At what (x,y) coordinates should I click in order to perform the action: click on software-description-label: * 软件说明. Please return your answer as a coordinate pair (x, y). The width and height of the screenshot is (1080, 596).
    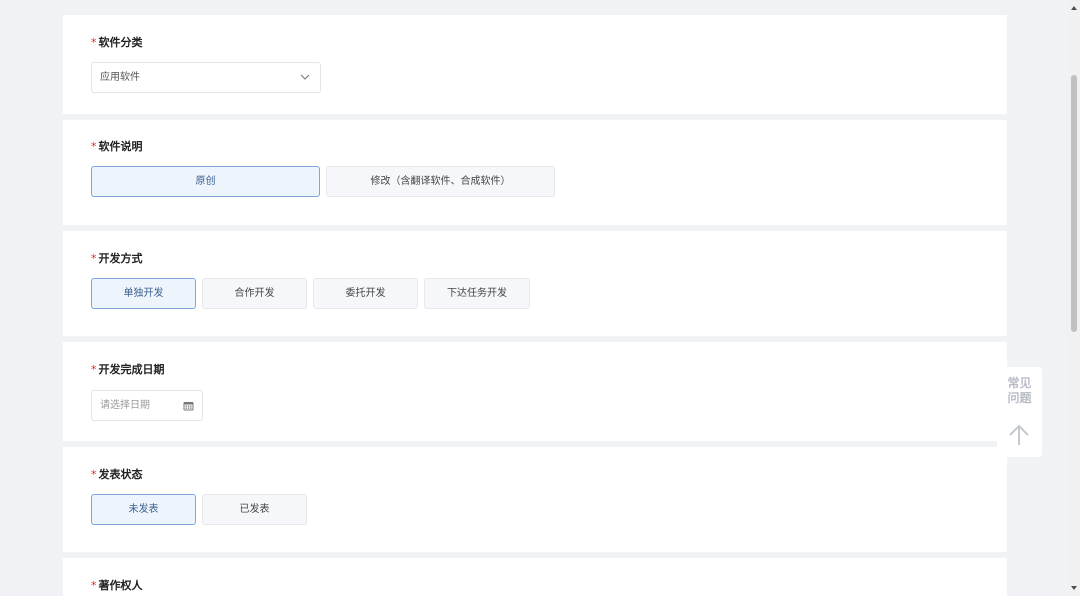
    Looking at the image, I should click on (117, 146).